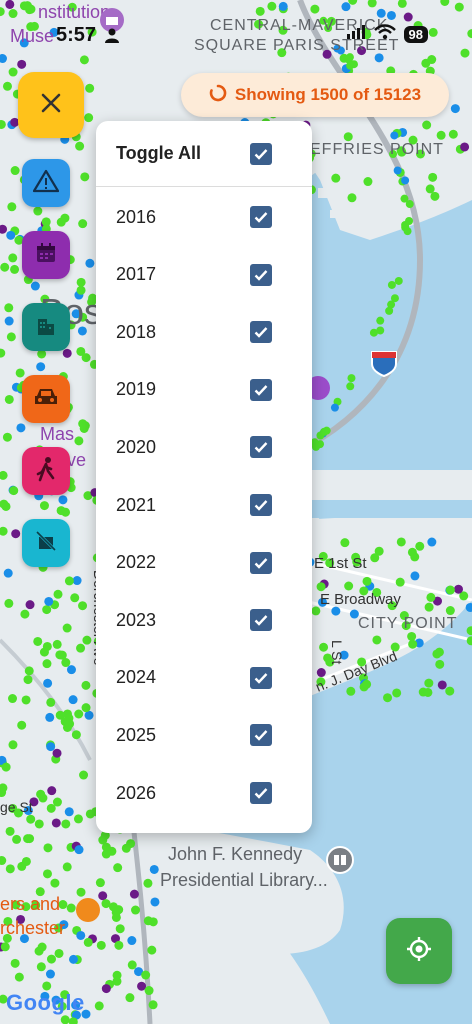 Image resolution: width=472 pixels, height=1024 pixels. Describe the element at coordinates (204, 620) in the screenshot. I see `year-row-2023: 2023` at that location.